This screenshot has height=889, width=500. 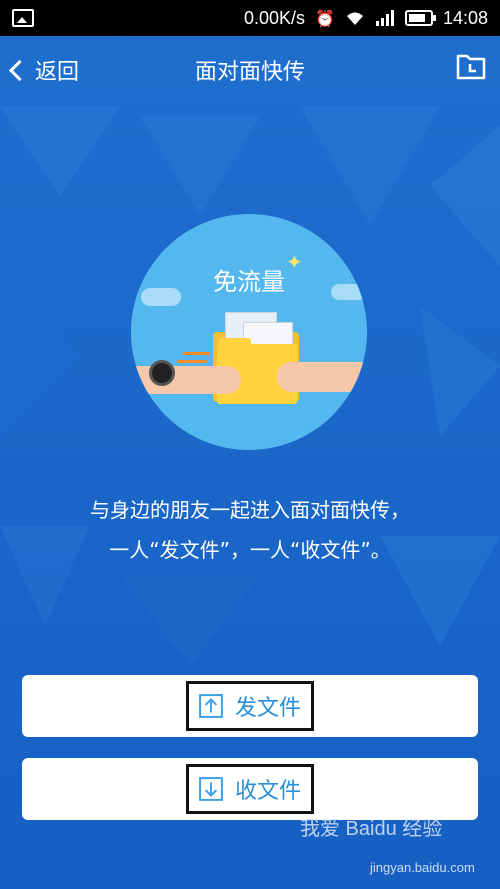 I want to click on description: 与身边的朋友一起进入面对面快传， 一人“发文件”，一人“收文件”。, so click(x=250, y=530).